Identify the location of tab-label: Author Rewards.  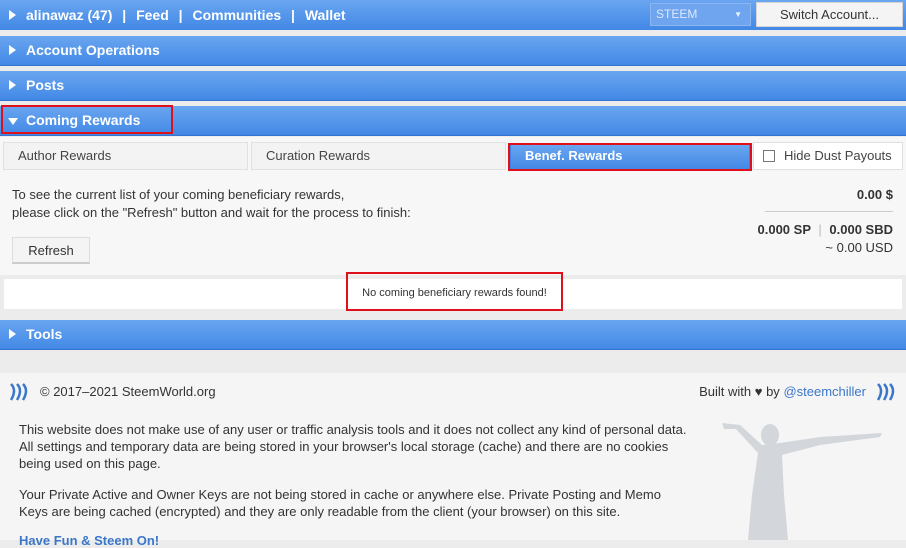
(65, 155).